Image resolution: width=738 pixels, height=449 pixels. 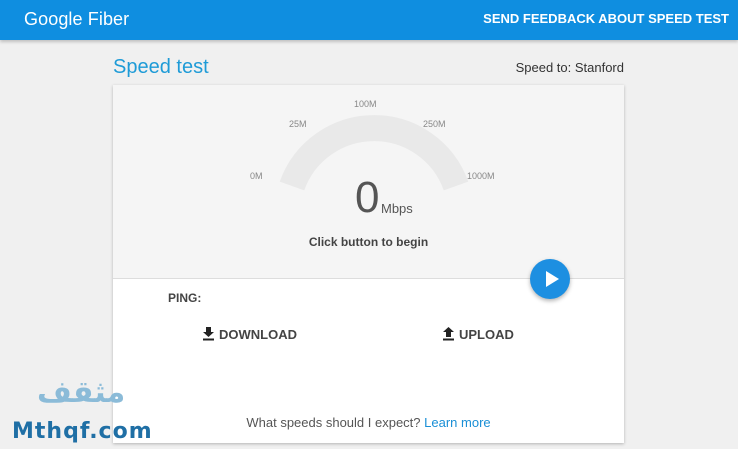 I want to click on page-title: Speed test, so click(x=161, y=67).